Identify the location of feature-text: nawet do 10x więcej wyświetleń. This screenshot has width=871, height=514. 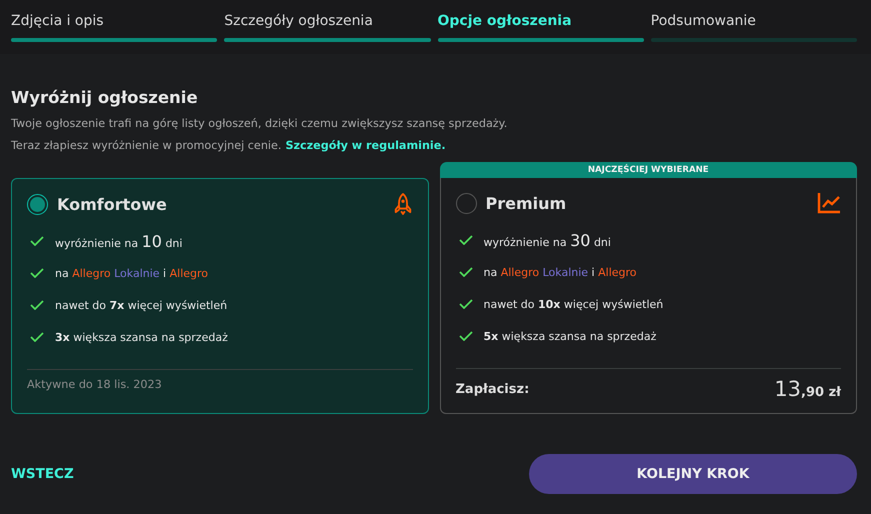
(574, 304).